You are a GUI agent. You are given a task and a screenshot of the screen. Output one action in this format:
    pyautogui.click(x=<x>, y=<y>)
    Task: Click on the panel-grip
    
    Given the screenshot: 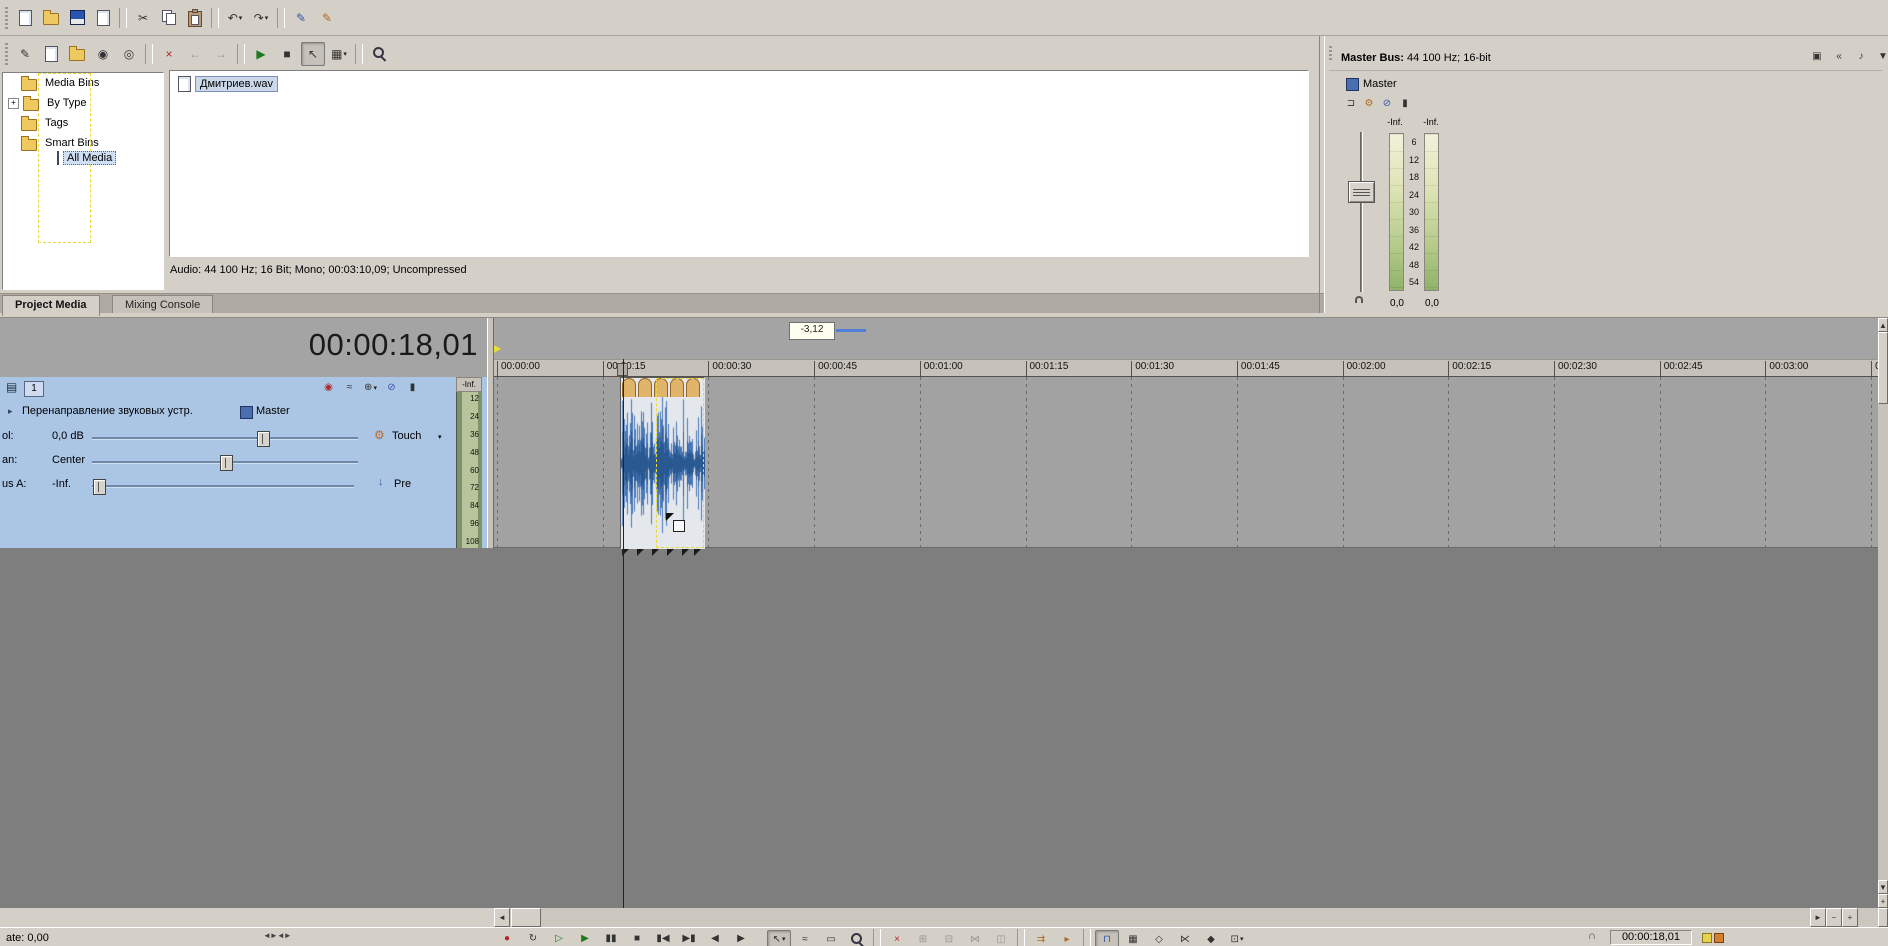 What is the action you would take?
    pyautogui.click(x=1330, y=54)
    